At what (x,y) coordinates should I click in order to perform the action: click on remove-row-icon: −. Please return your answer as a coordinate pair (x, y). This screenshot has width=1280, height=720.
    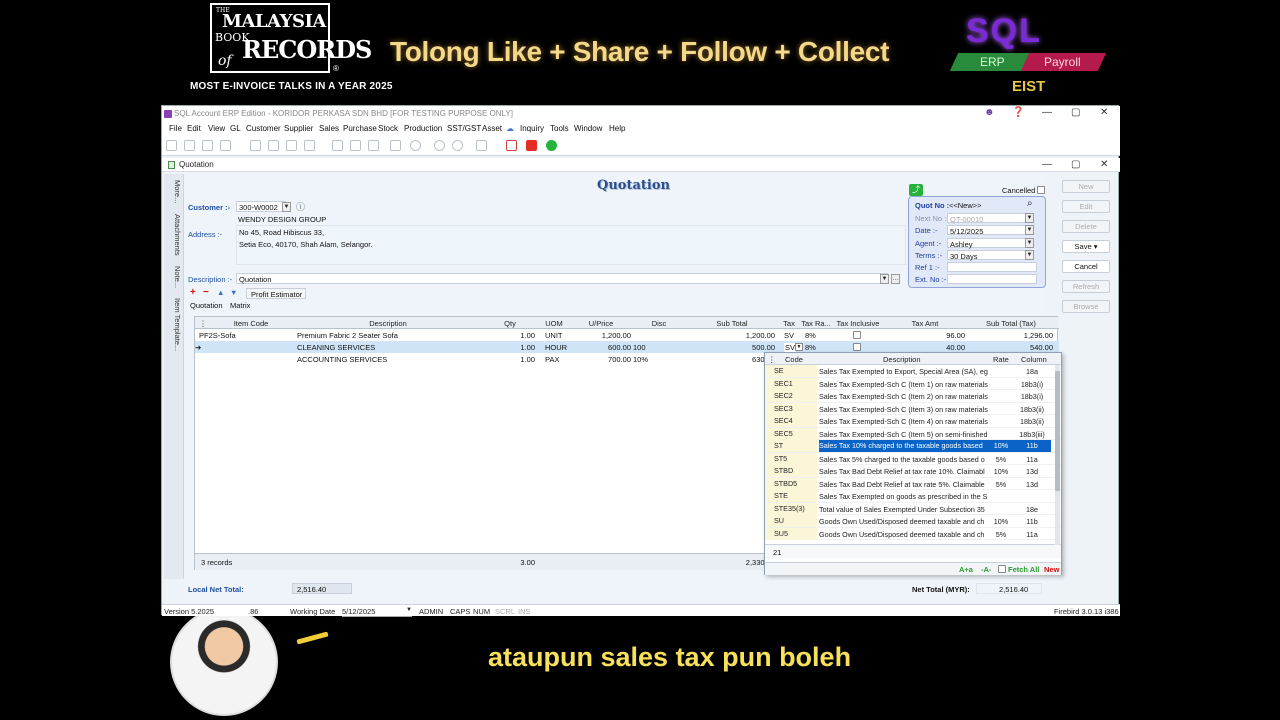
    Looking at the image, I should click on (206, 292).